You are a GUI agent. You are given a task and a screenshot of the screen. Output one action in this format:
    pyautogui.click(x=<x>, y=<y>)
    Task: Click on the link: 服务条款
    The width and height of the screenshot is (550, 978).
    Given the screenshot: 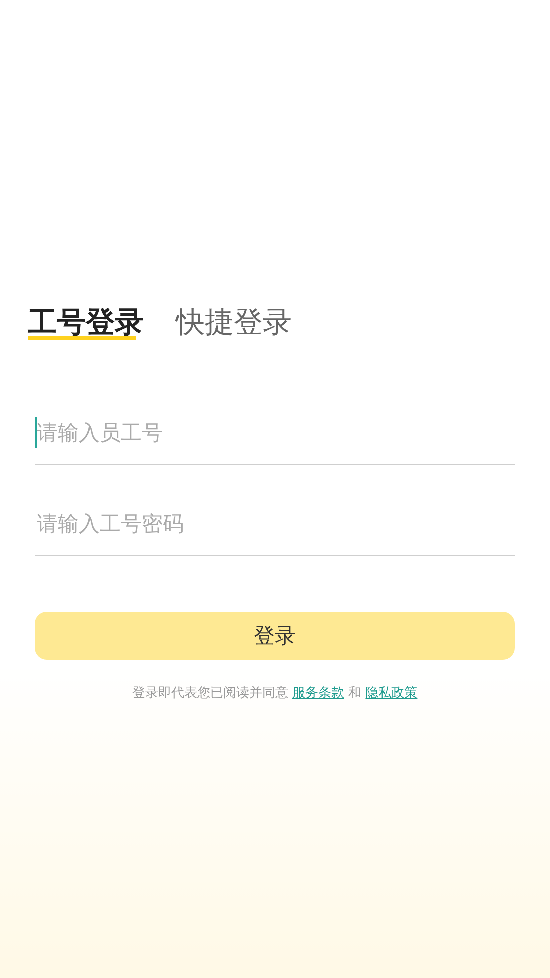 What is the action you would take?
    pyautogui.click(x=318, y=693)
    